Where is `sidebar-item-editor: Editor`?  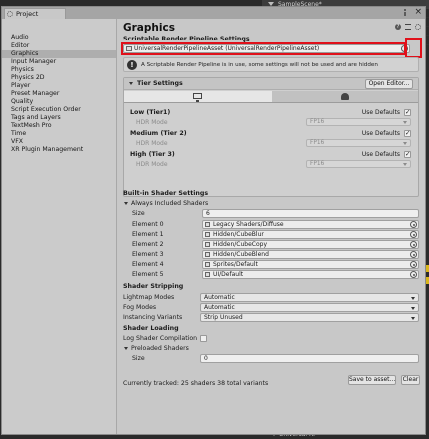 sidebar-item-editor: Editor is located at coordinates (59, 46).